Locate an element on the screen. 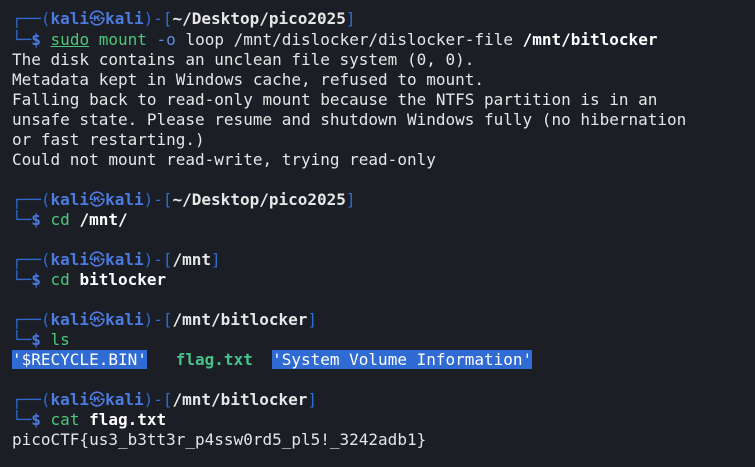 The width and height of the screenshot is (755, 467). command-line: └─$ cat flag.txt is located at coordinates (89, 420).